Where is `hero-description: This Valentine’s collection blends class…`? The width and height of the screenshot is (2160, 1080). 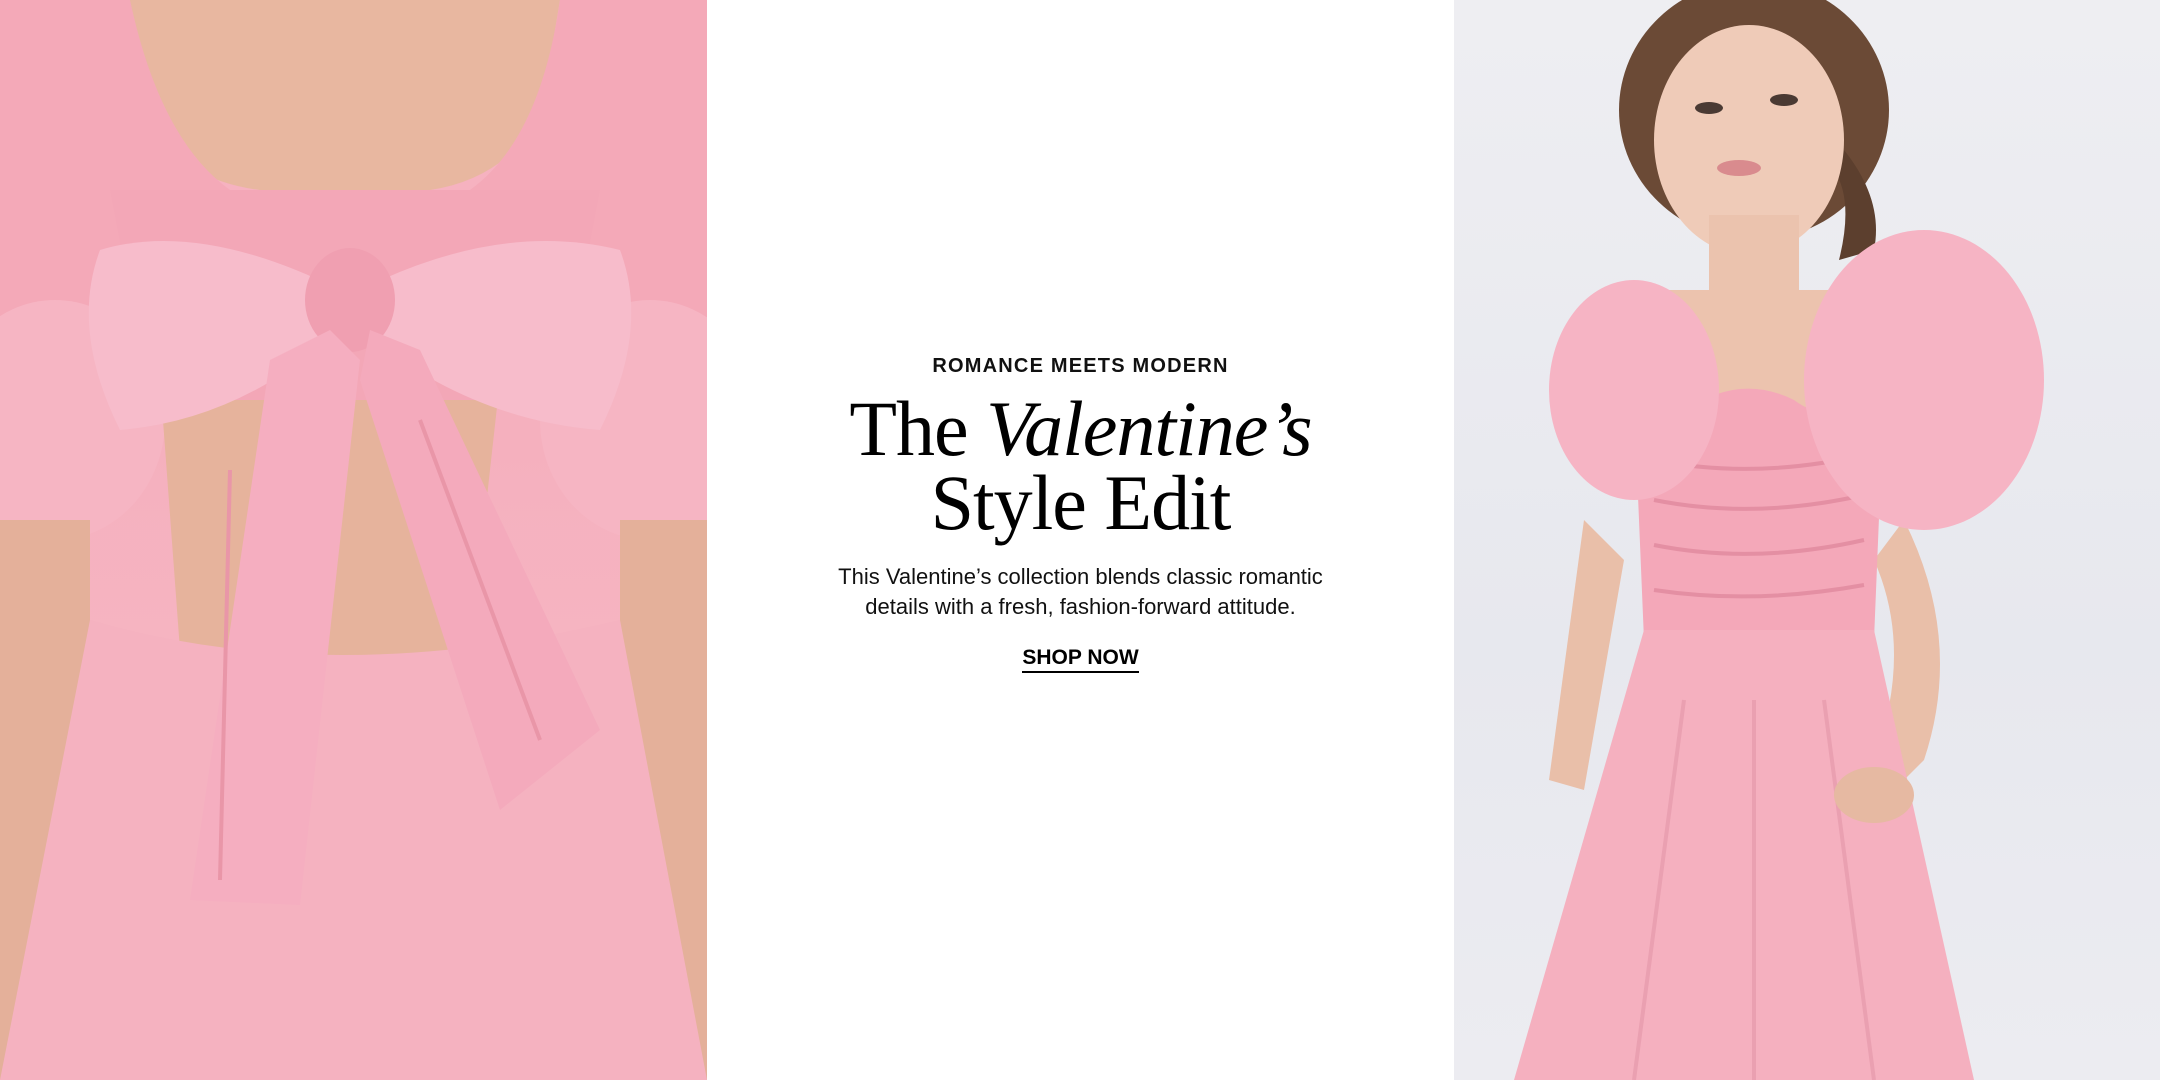 hero-description: This Valentine’s collection blends class… is located at coordinates (1081, 592).